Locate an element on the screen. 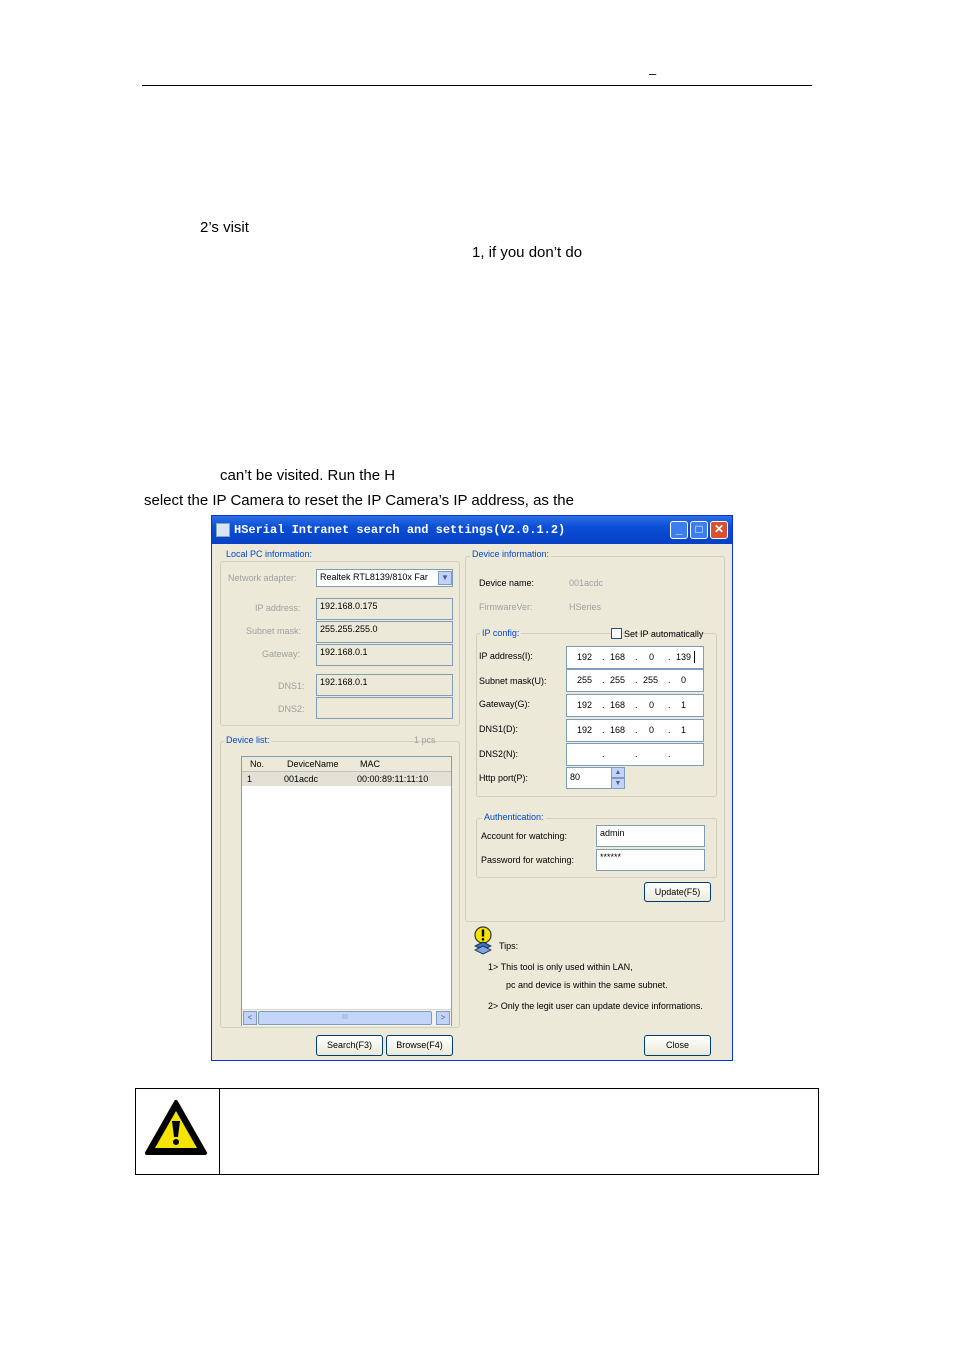  auto-ip-label: Set IP automatically is located at coordinates (663, 634).